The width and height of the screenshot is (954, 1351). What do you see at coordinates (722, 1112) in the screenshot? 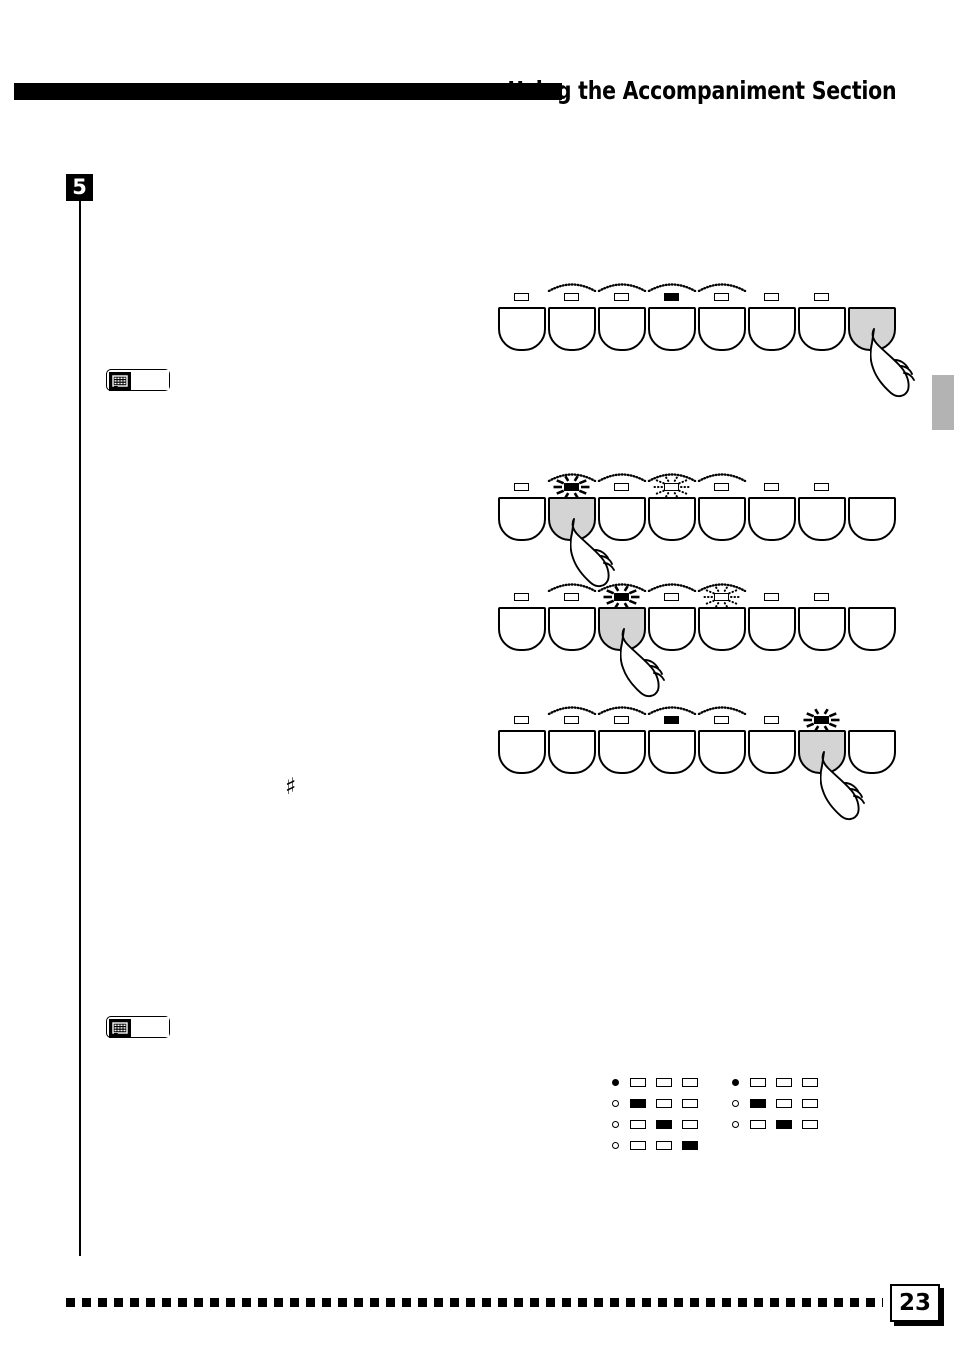
I see `led-pattern-diagram` at bounding box center [722, 1112].